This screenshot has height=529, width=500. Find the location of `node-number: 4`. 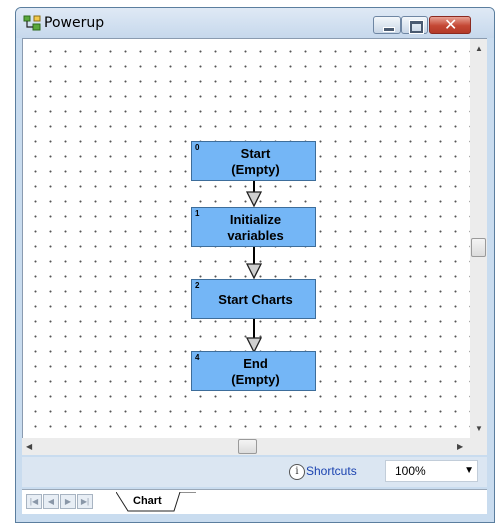

node-number: 4 is located at coordinates (197, 357).